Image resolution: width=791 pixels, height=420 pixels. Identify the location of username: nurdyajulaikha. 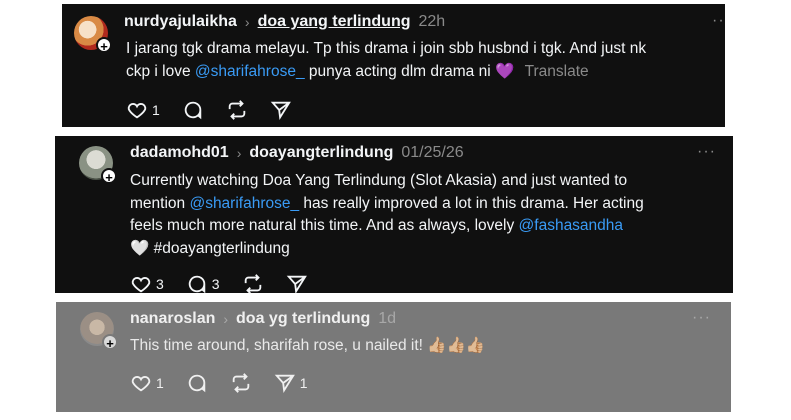
(180, 22).